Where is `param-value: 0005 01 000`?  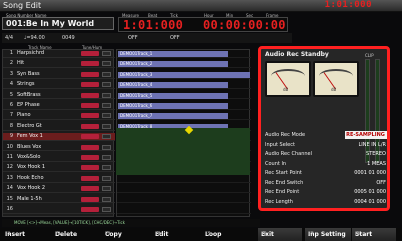
param-value: 0005 01 000 is located at coordinates (366, 192).